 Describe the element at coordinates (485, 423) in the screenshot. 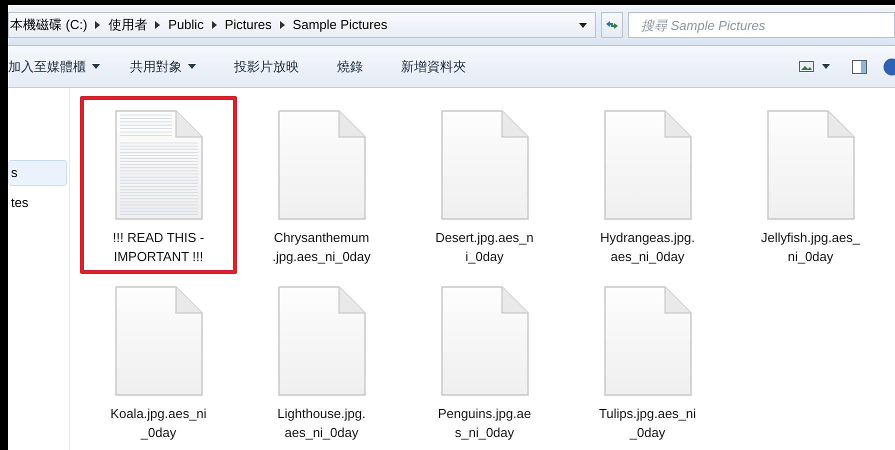

I see `file-name: Penguins.jpg.ae s_ni_0day` at that location.